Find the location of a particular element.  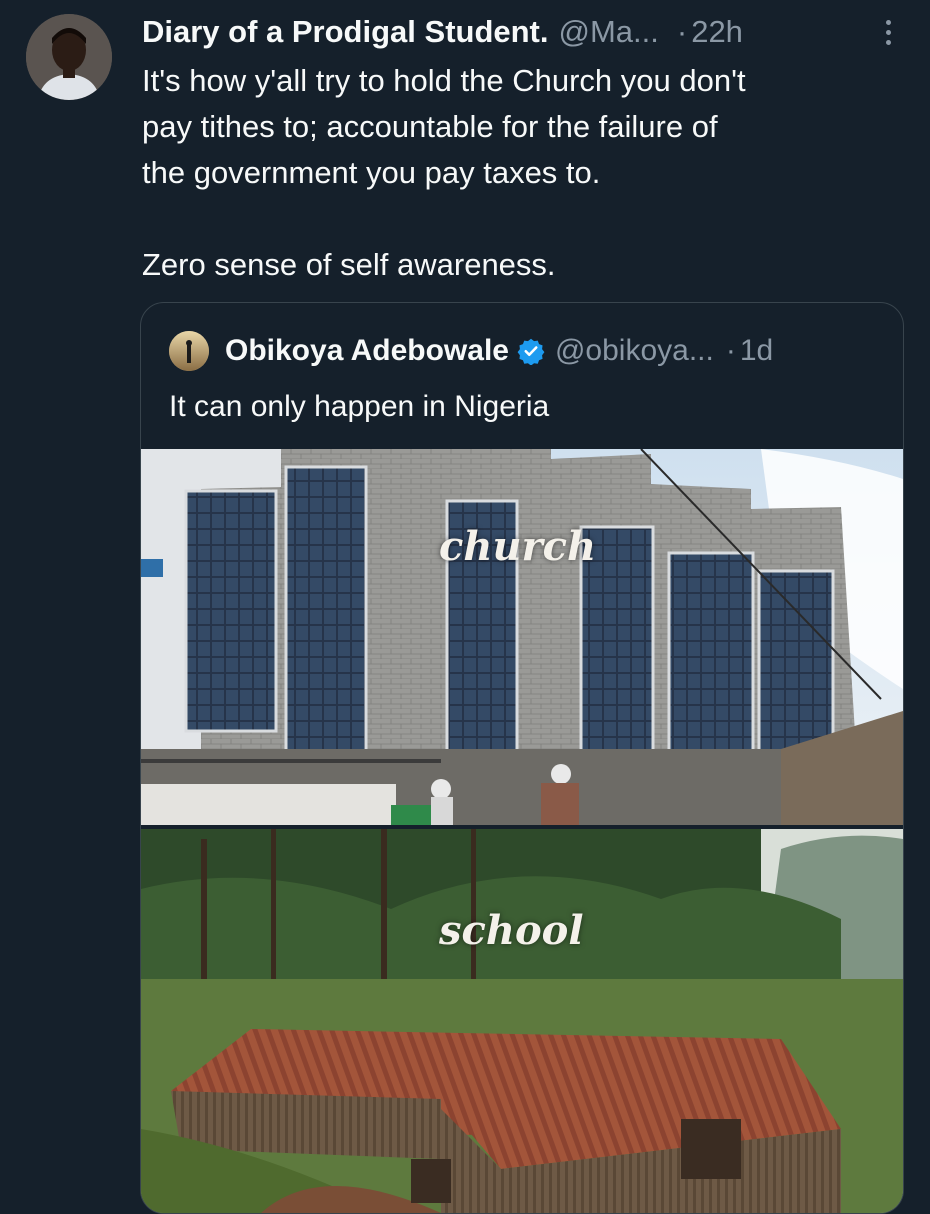

avatar is located at coordinates (69, 57).